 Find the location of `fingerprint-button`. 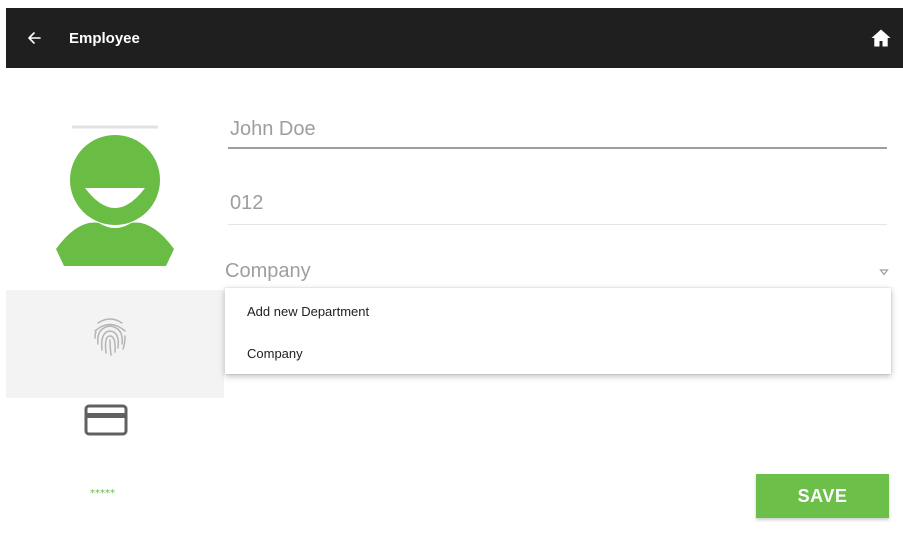

fingerprint-button is located at coordinates (110, 336).